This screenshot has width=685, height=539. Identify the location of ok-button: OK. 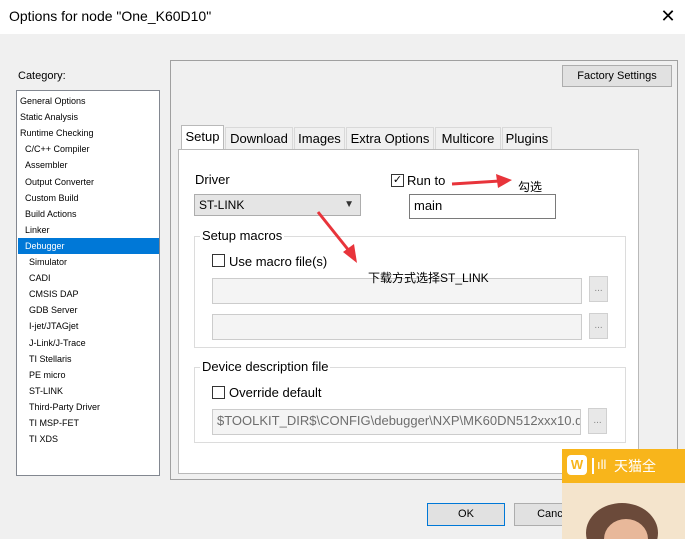
(466, 514).